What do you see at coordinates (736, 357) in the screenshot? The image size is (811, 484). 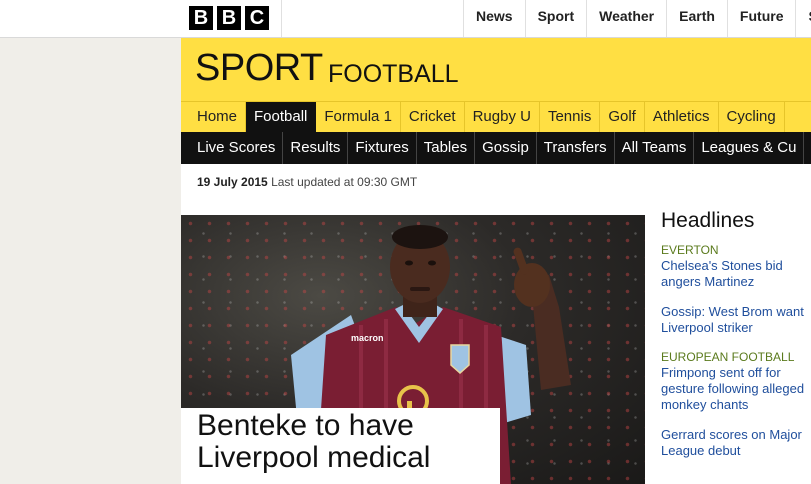 I see `headline-tag: EUROPEAN FOOTBALL` at bounding box center [736, 357].